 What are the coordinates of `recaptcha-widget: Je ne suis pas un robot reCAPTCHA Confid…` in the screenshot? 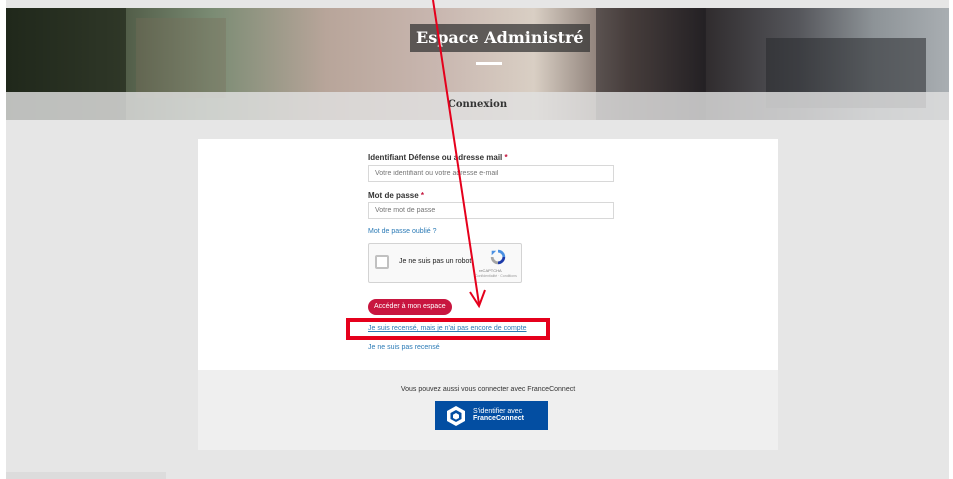 It's located at (445, 263).